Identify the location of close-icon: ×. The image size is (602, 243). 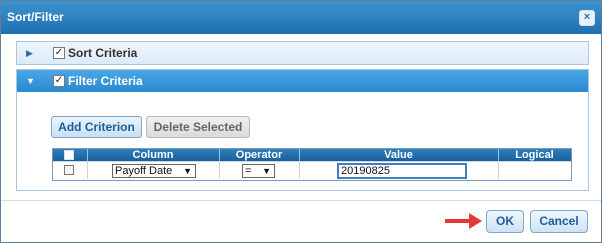
(587, 17).